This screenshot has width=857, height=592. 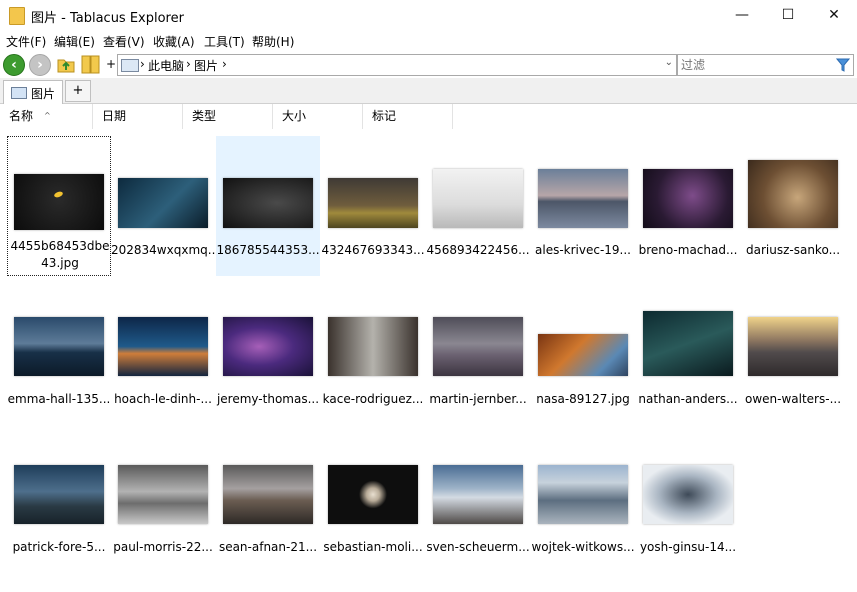 What do you see at coordinates (74, 41) in the screenshot?
I see `menu-edit: 编辑(E)` at bounding box center [74, 41].